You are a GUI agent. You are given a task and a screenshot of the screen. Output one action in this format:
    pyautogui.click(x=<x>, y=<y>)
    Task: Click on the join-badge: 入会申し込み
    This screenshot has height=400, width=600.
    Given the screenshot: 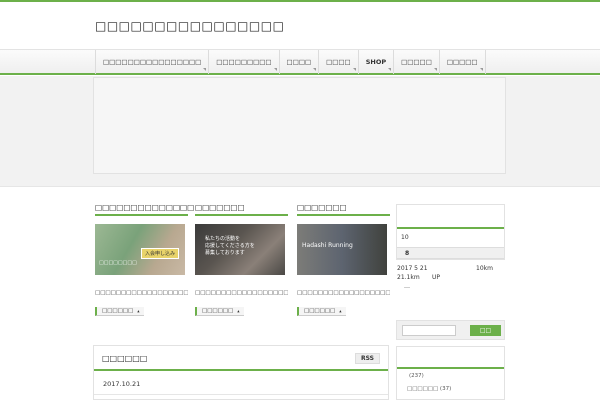 What is the action you would take?
    pyautogui.click(x=159, y=253)
    